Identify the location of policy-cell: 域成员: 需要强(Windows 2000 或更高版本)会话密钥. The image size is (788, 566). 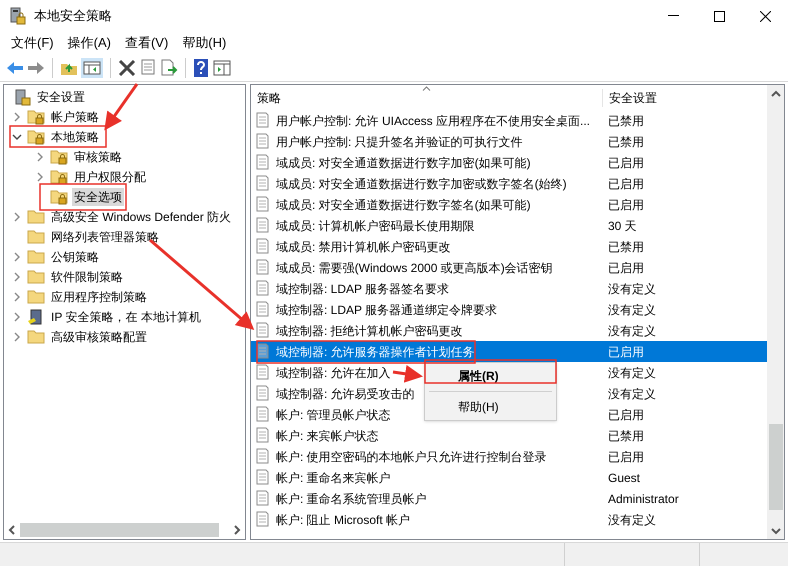
(413, 267).